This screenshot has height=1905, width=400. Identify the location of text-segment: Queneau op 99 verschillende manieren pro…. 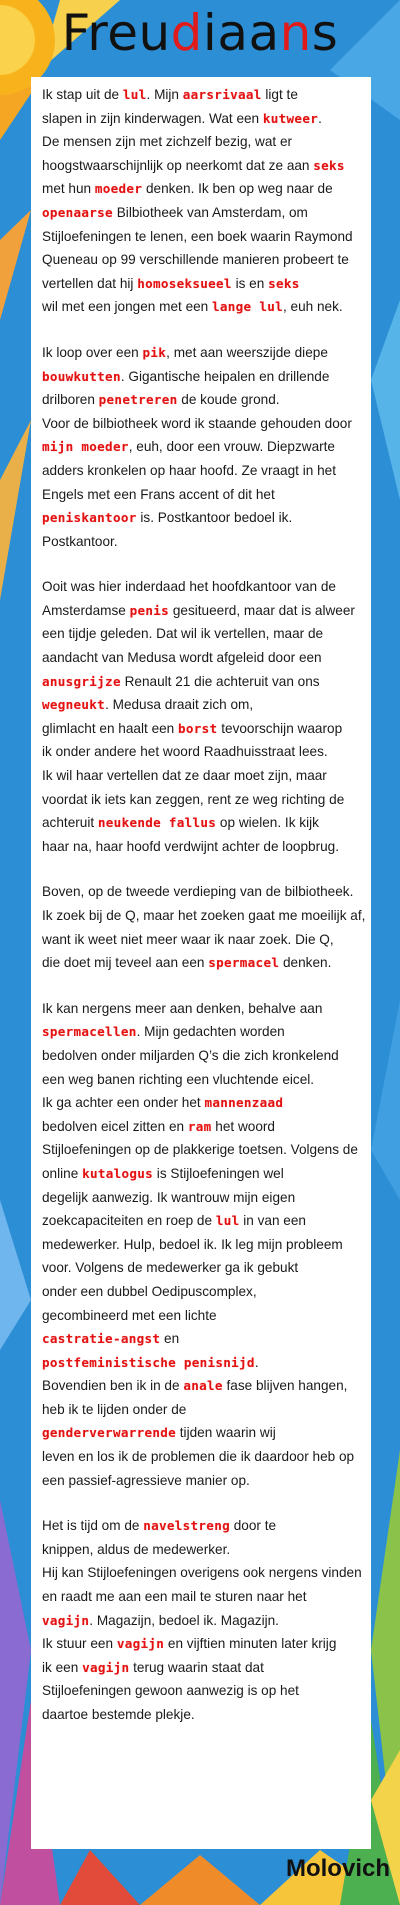
(195, 260).